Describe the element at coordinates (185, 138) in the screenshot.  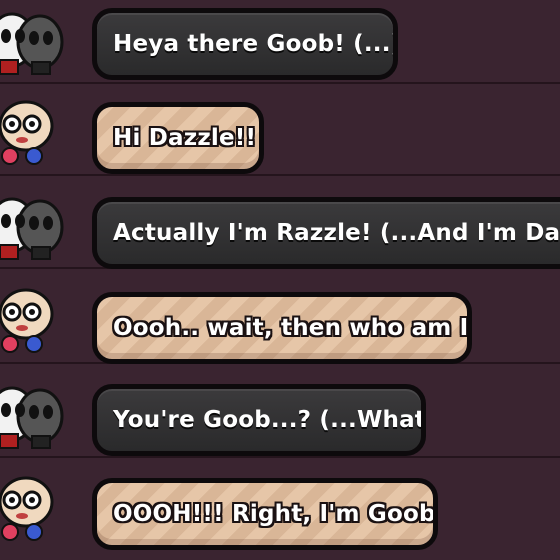
I see `message-text: Hi Dazzle!!` at that location.